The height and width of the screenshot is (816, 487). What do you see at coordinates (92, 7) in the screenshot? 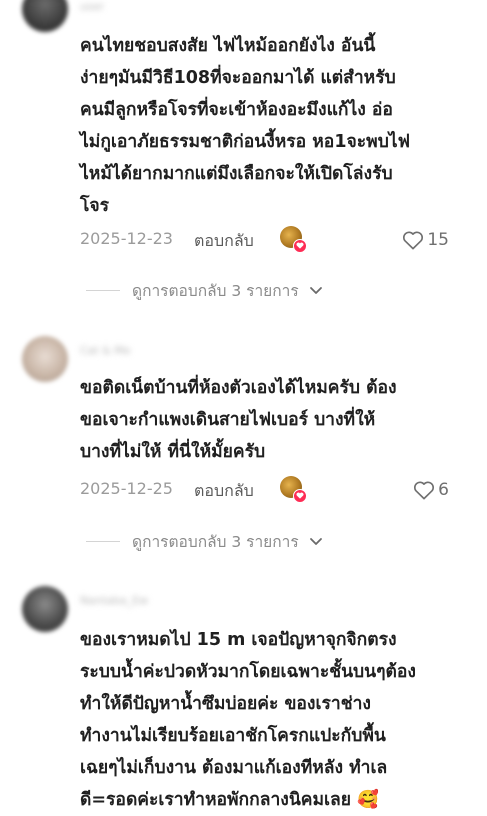
I see `username: user` at bounding box center [92, 7].